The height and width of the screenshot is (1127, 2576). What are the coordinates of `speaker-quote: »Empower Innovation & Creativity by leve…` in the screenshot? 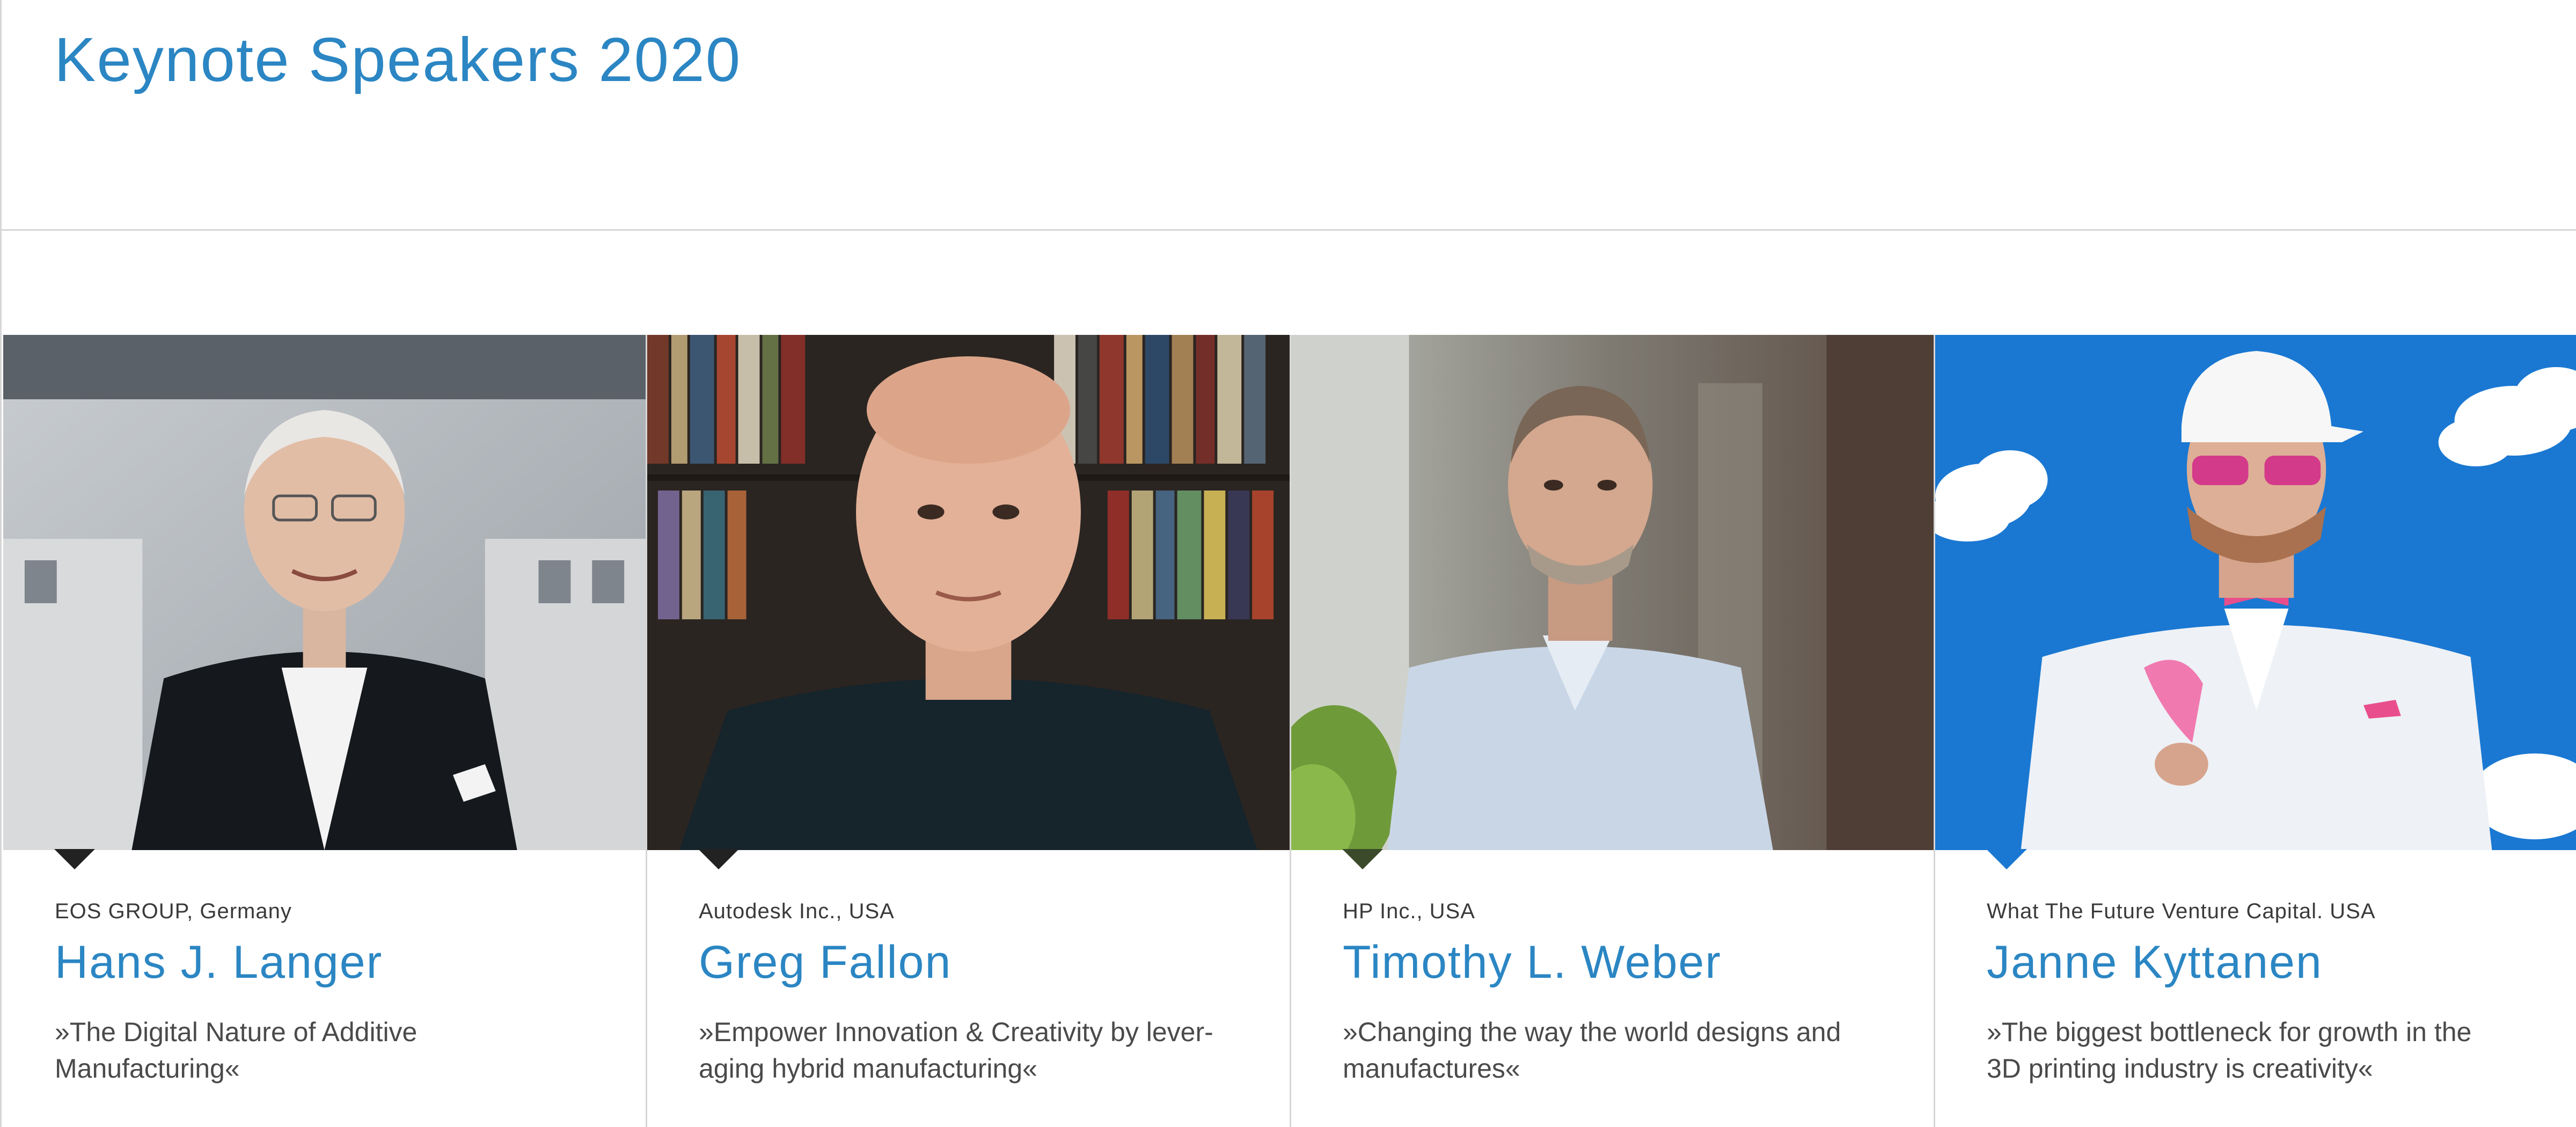 It's located at (972, 1050).